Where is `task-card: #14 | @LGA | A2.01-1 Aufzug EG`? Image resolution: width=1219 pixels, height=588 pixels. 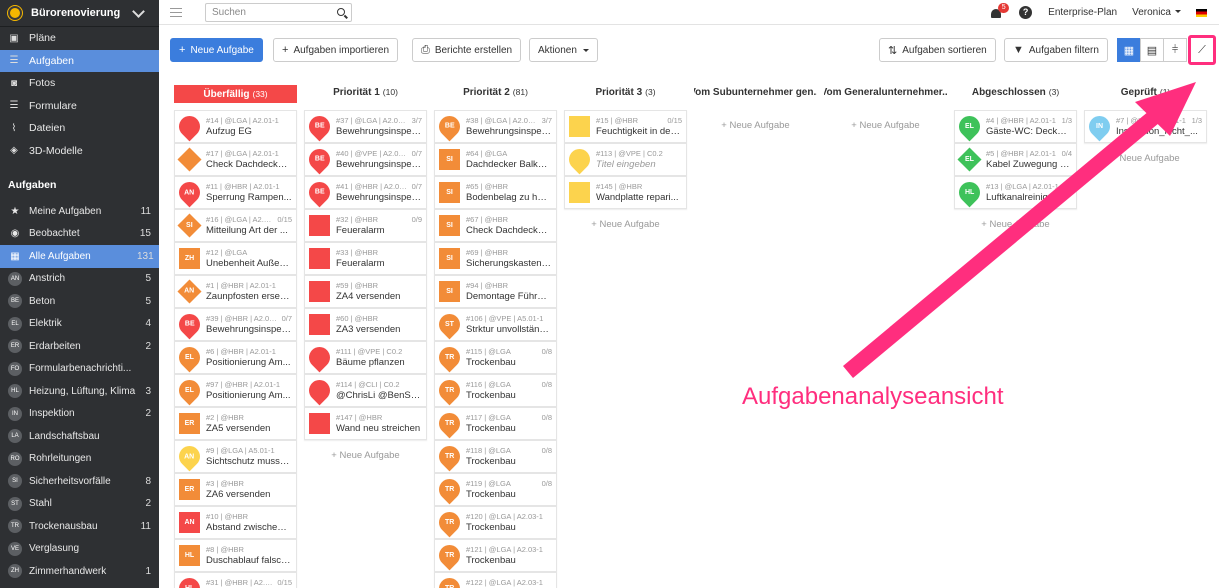
task-card: #14 | @LGA | A2.01-1 Aufzug EG is located at coordinates (235, 126).